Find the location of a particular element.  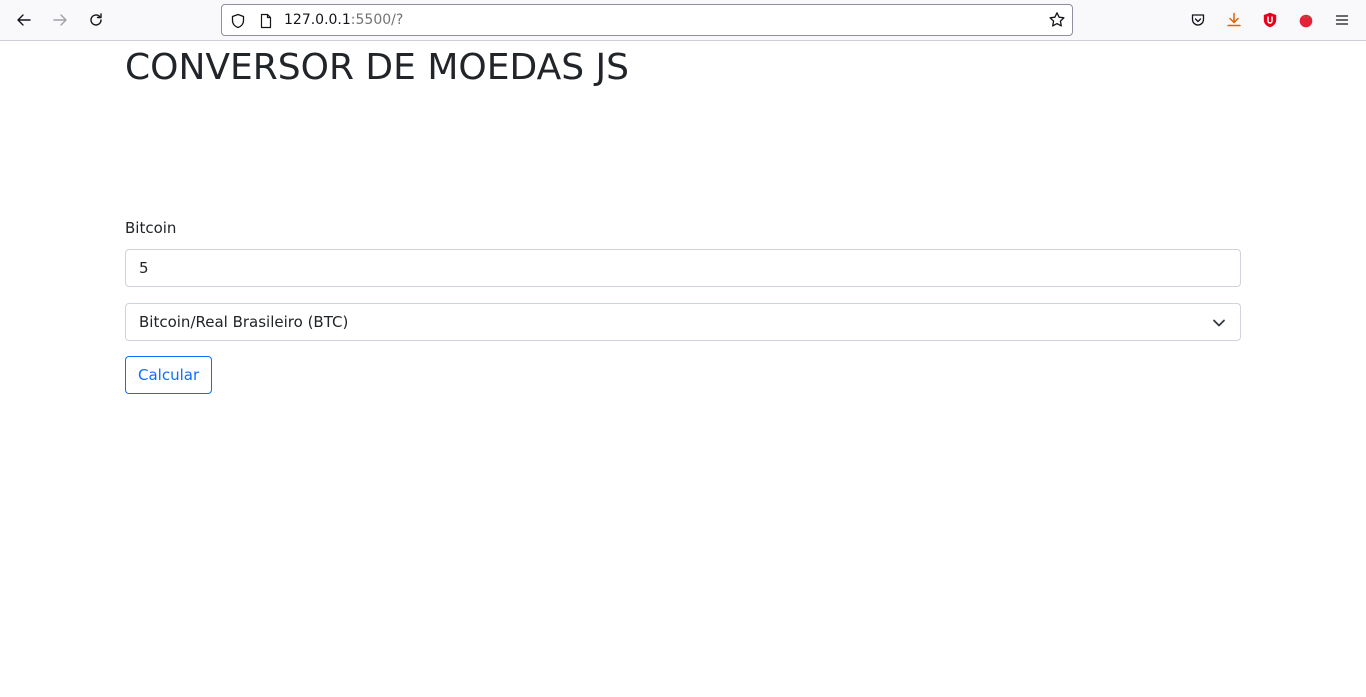

ublock-icon is located at coordinates (1270, 20).